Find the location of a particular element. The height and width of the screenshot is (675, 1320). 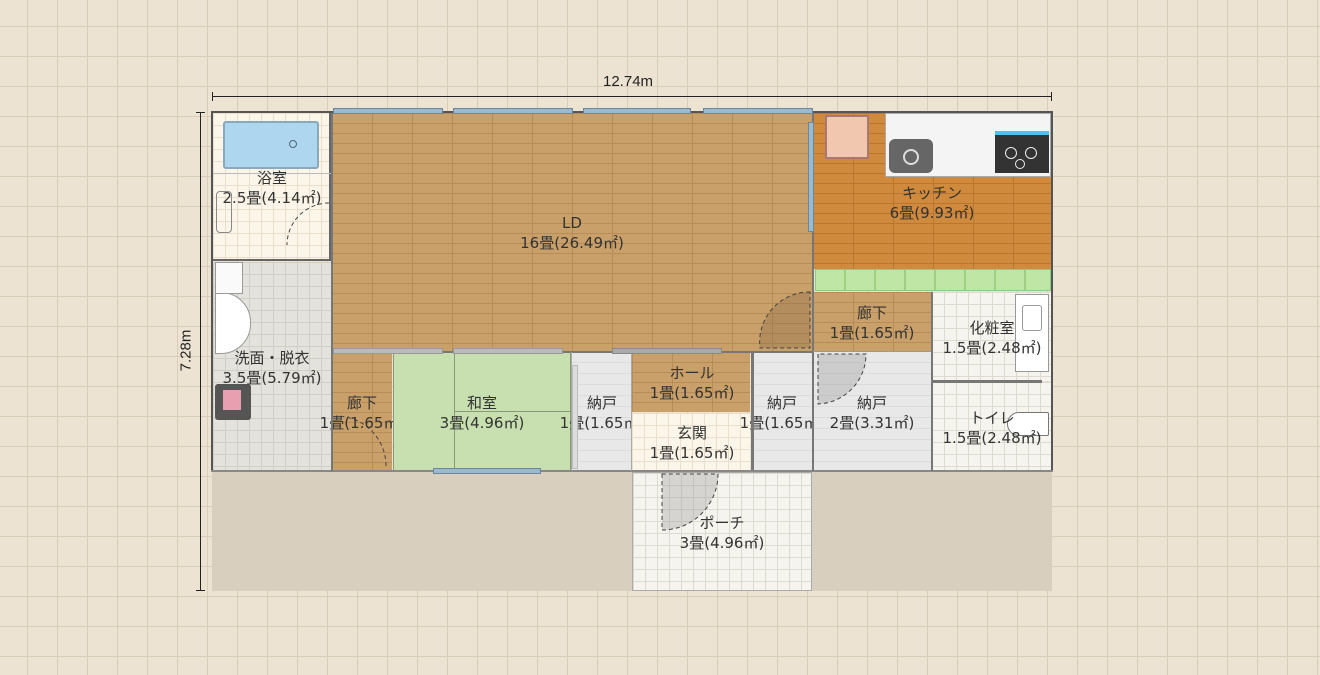

room-ld-size: 16畳(26.49㎡) is located at coordinates (572, 243).